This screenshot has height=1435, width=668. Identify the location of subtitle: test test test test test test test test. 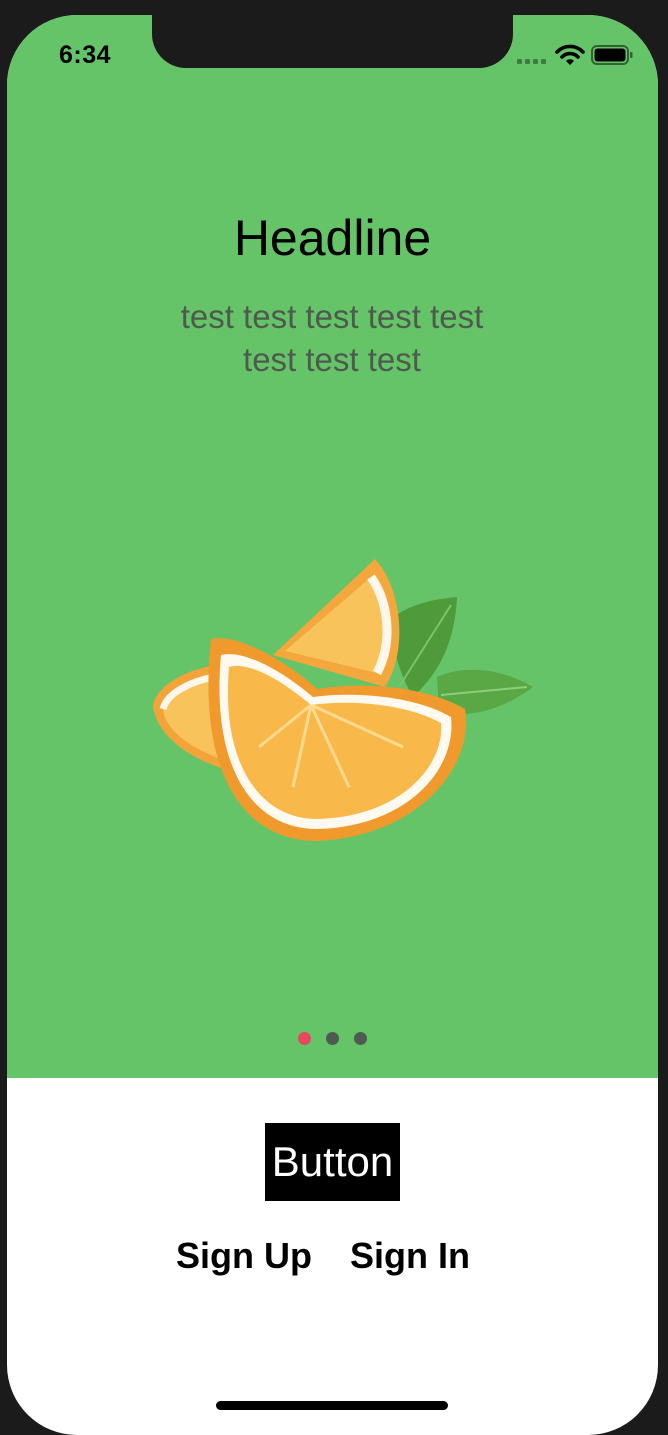
(332, 338).